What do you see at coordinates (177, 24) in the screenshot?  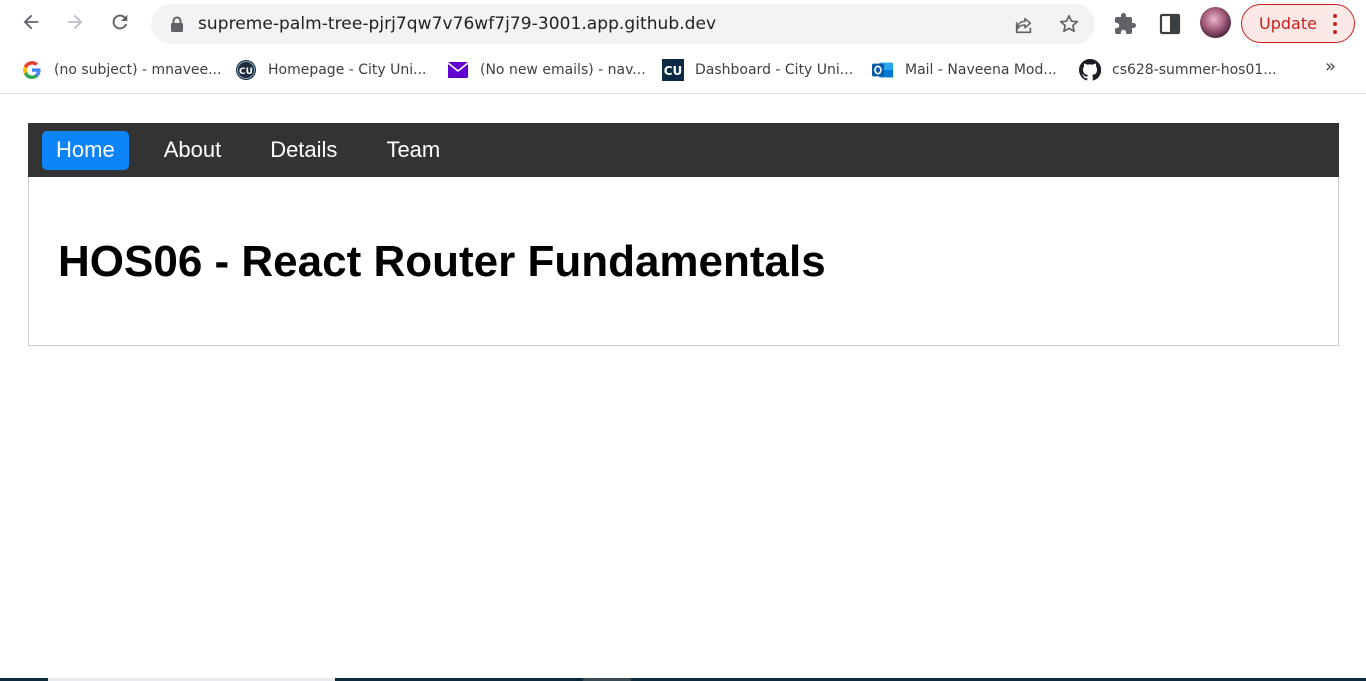 I see `lock-icon` at bounding box center [177, 24].